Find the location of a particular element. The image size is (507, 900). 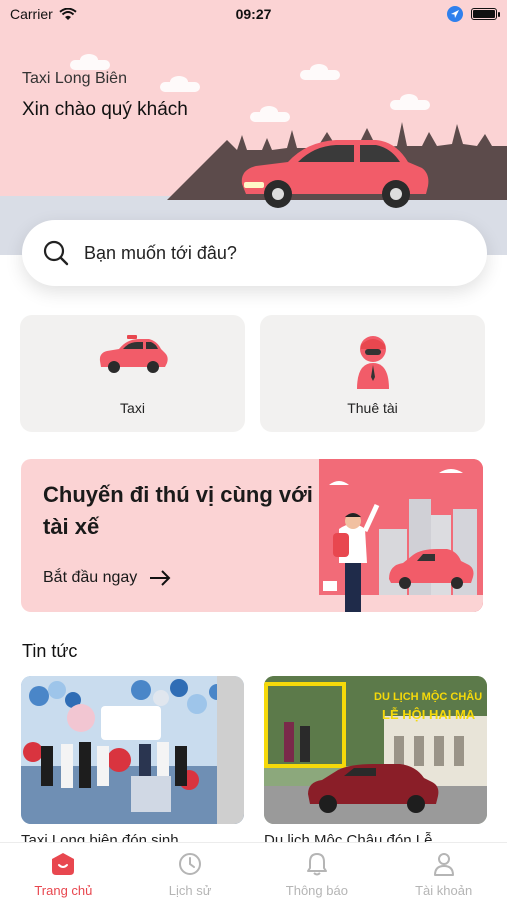

service-label: Taxi is located at coordinates (132, 408).